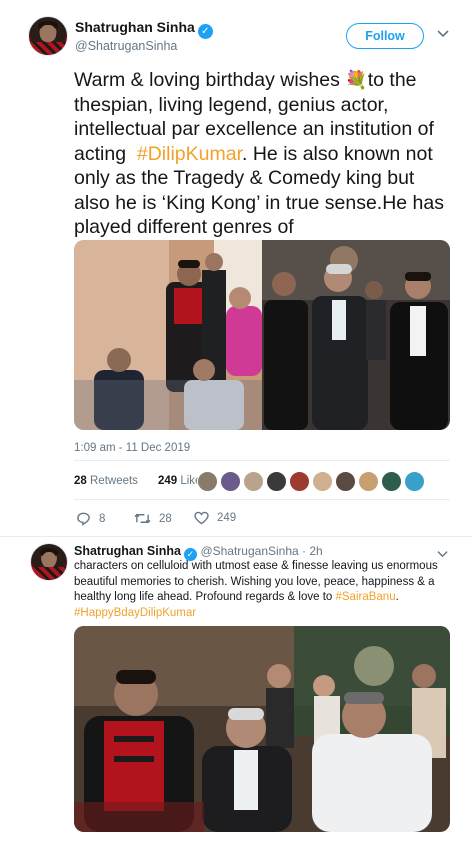 This screenshot has height=844, width=472. I want to click on liker-avatars, so click(312, 481).